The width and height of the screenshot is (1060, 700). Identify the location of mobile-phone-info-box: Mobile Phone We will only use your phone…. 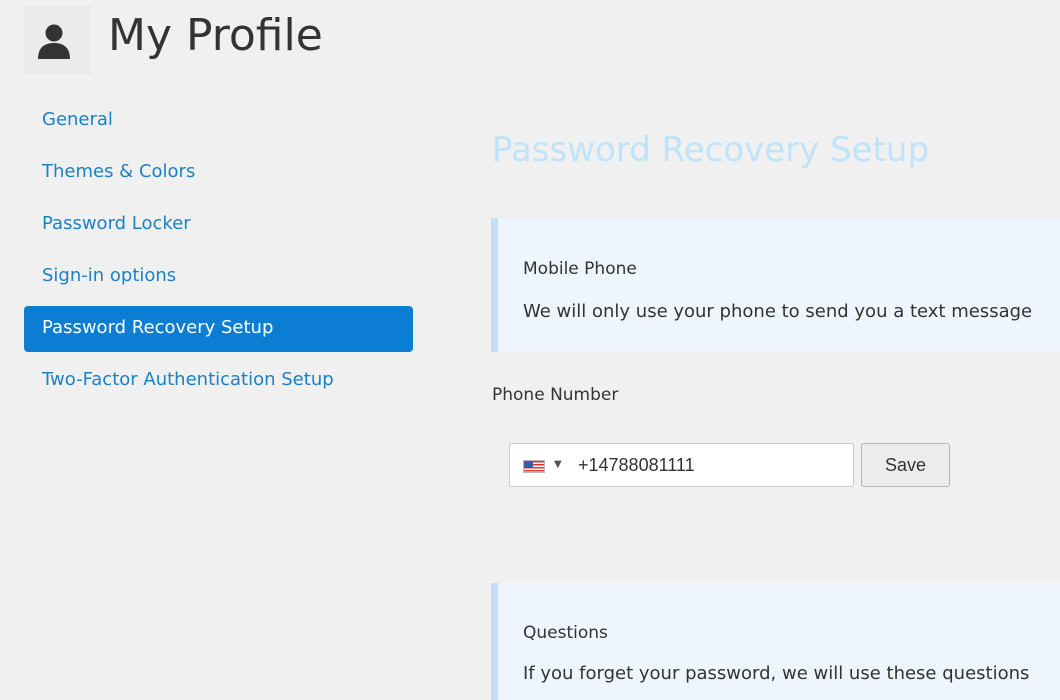
(775, 285).